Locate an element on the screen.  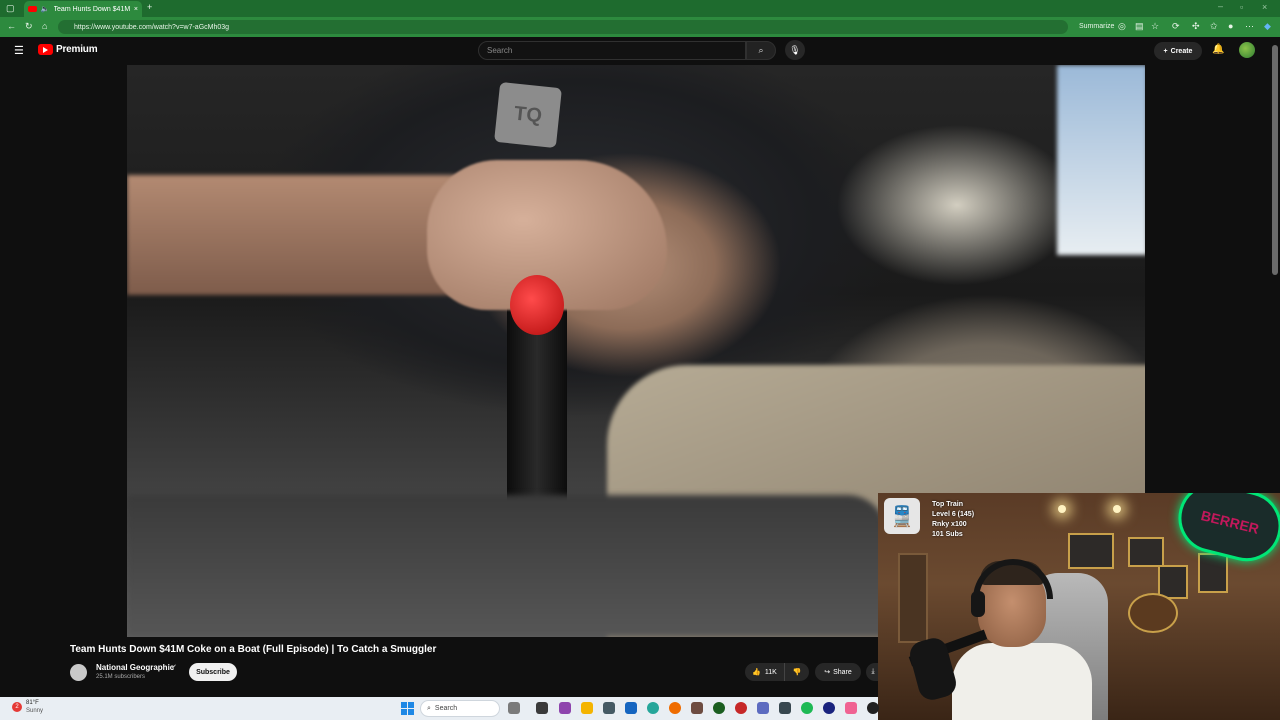
share-label: Share is located at coordinates (842, 672).